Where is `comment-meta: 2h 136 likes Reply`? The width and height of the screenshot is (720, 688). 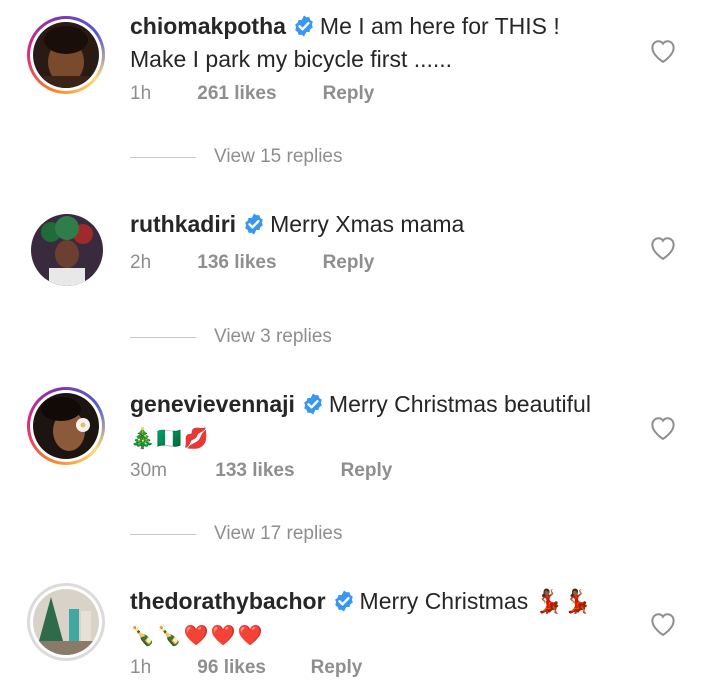 comment-meta: 2h 136 likes Reply is located at coordinates (252, 263).